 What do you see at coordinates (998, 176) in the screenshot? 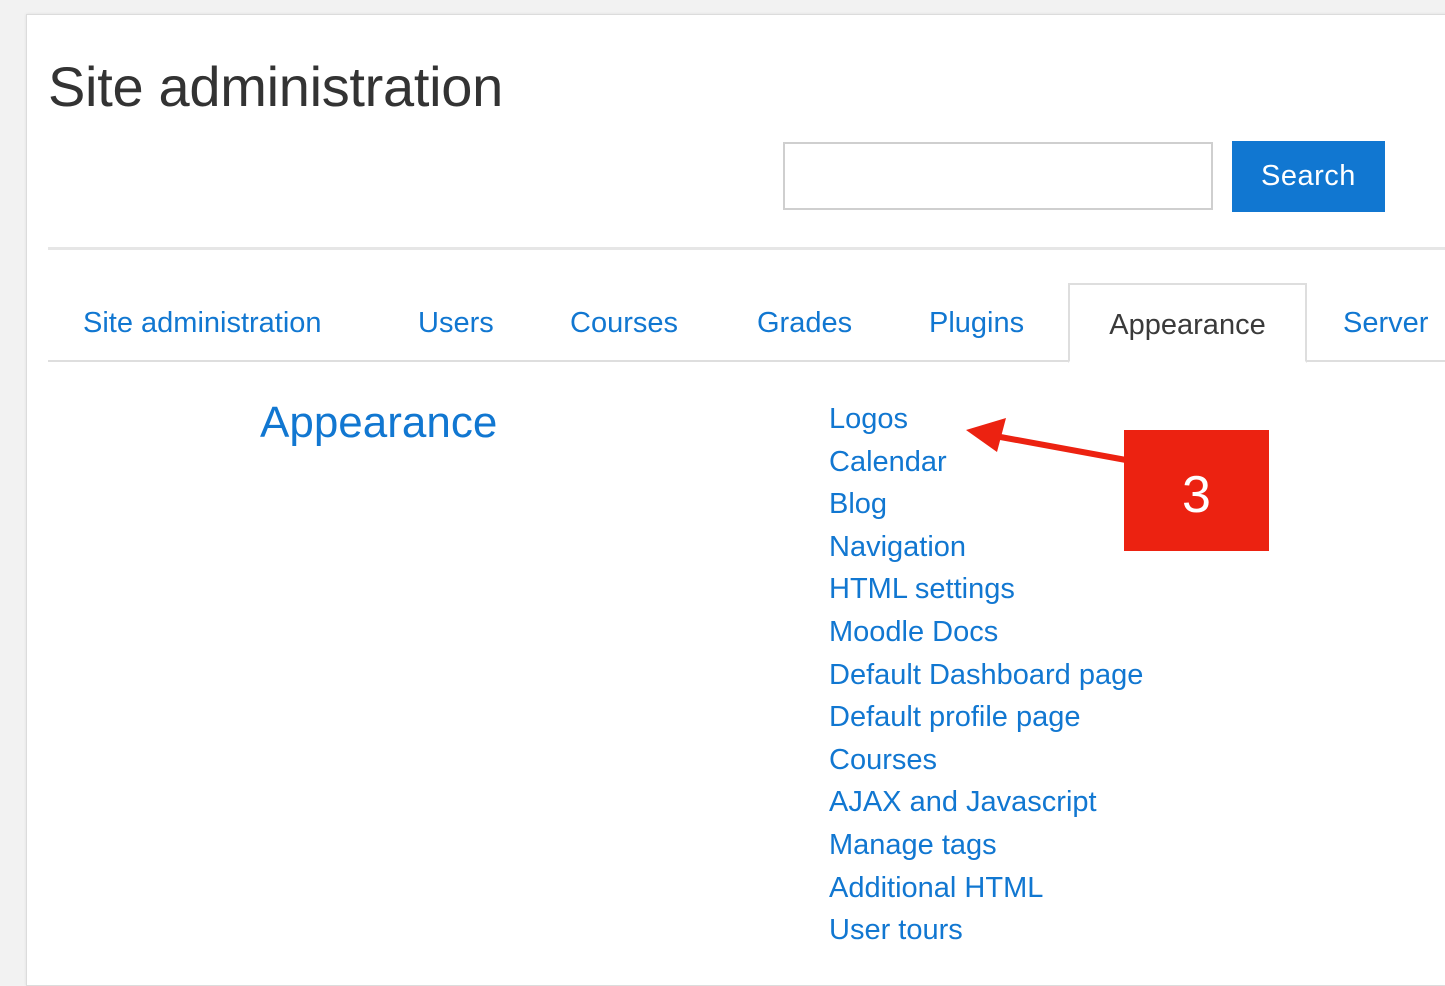
I see `search-input` at bounding box center [998, 176].